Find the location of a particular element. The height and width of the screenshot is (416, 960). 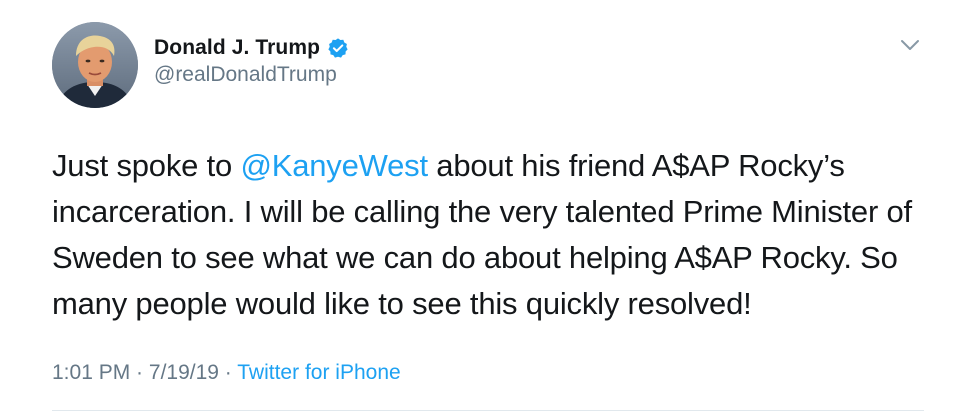

divider is located at coordinates (488, 410).